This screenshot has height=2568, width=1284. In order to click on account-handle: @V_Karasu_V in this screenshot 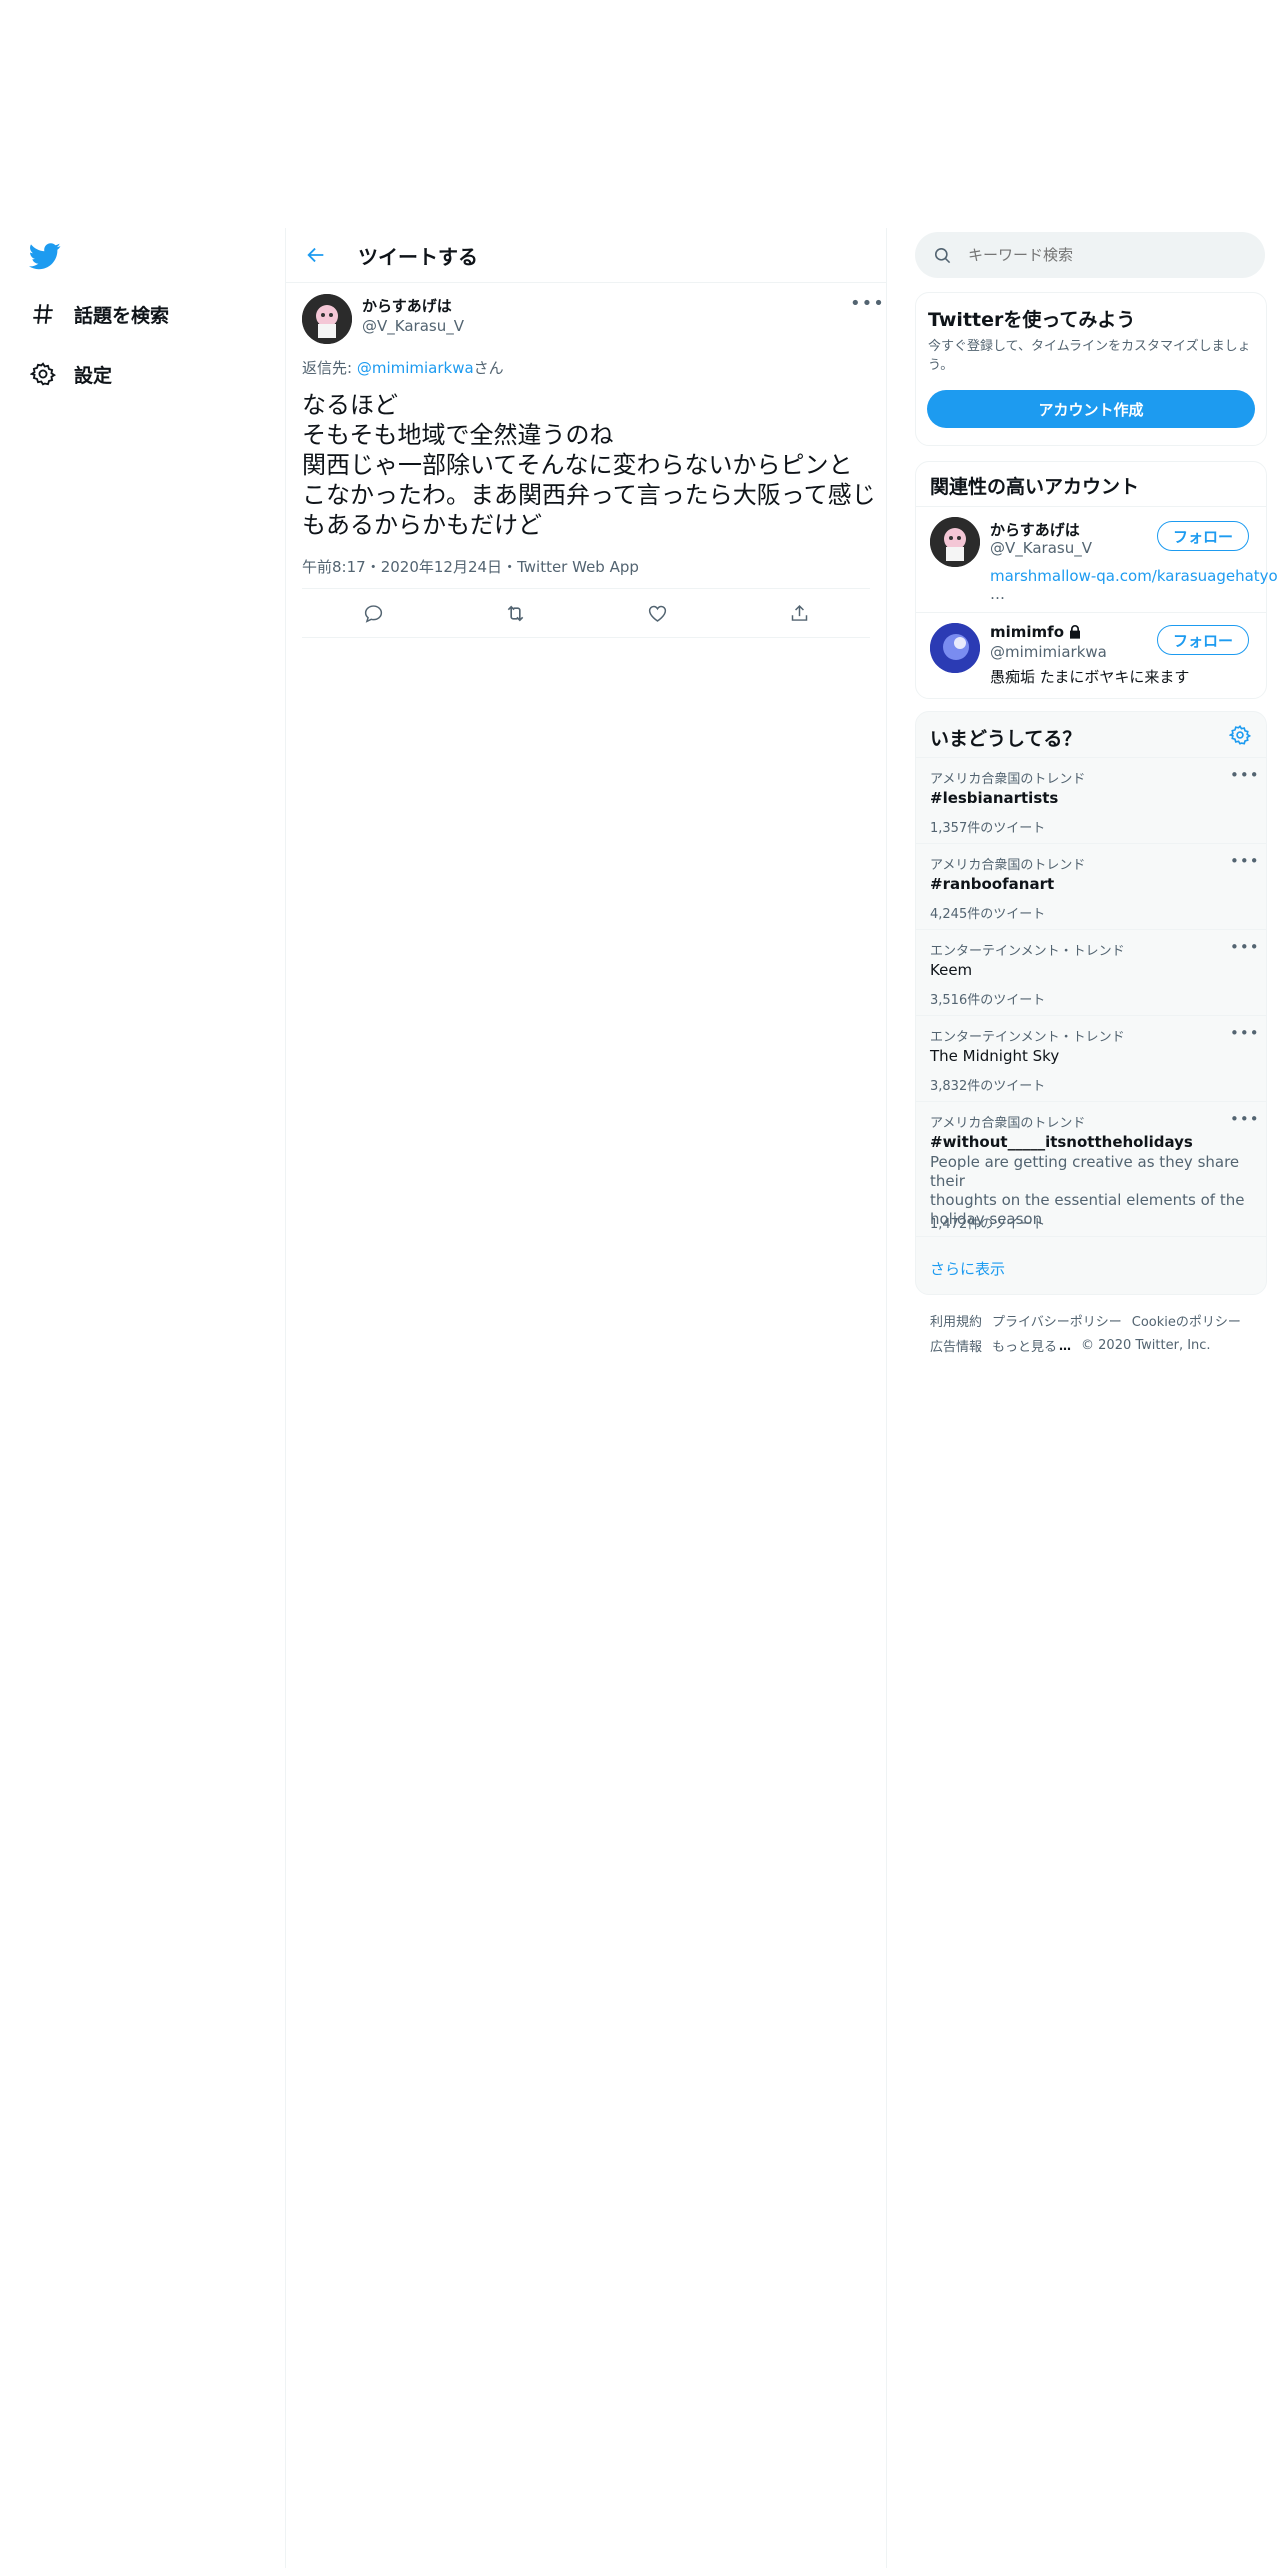, I will do `click(1041, 548)`.